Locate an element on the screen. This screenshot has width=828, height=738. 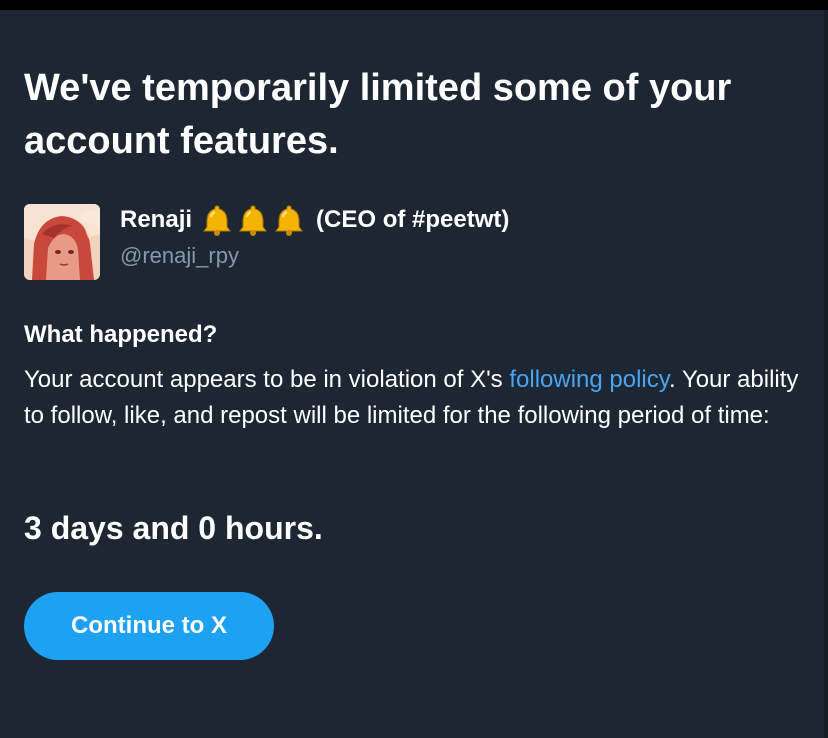
user-display-name: Renaji (CEO of #peetwt) is located at coordinates (314, 220).